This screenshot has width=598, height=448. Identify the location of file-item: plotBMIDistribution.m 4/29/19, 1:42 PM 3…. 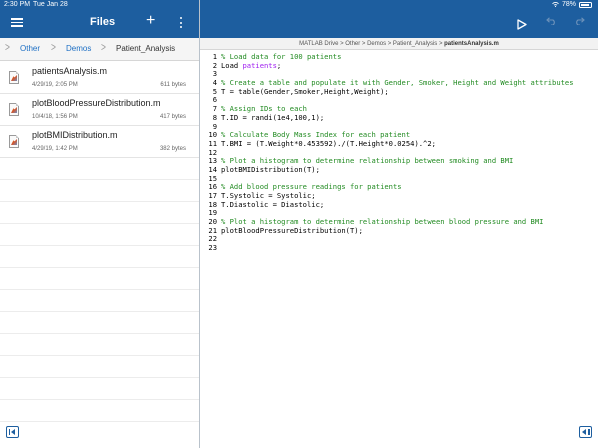
(99, 142).